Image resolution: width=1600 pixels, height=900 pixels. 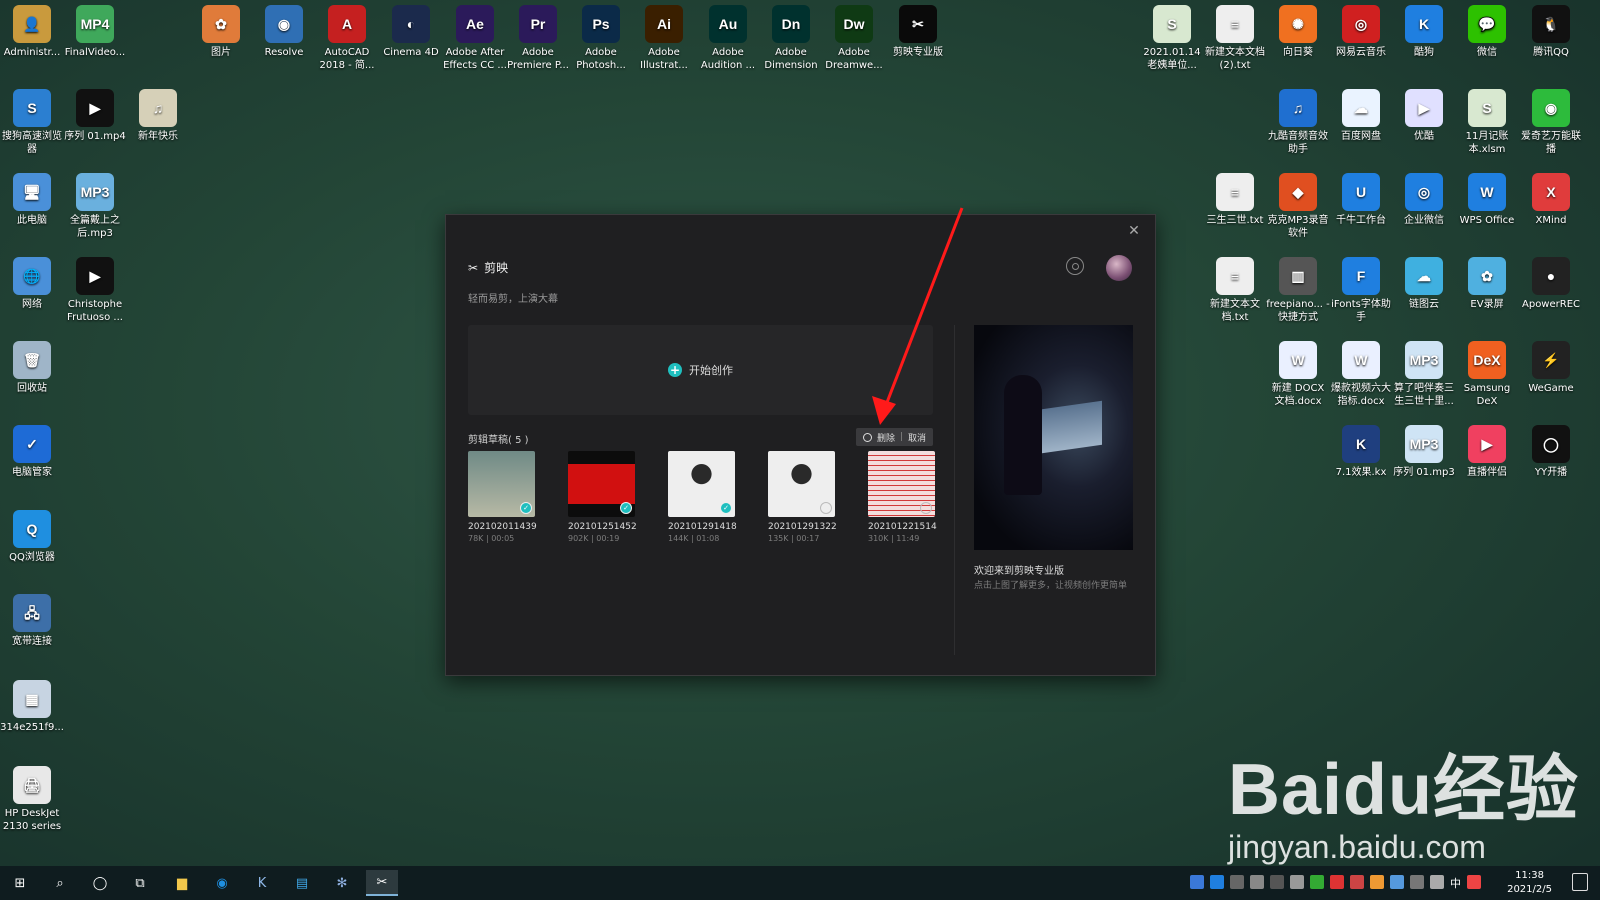 What do you see at coordinates (411, 32) in the screenshot?
I see `desktop-icon: ◐ Cinema 4D` at bounding box center [411, 32].